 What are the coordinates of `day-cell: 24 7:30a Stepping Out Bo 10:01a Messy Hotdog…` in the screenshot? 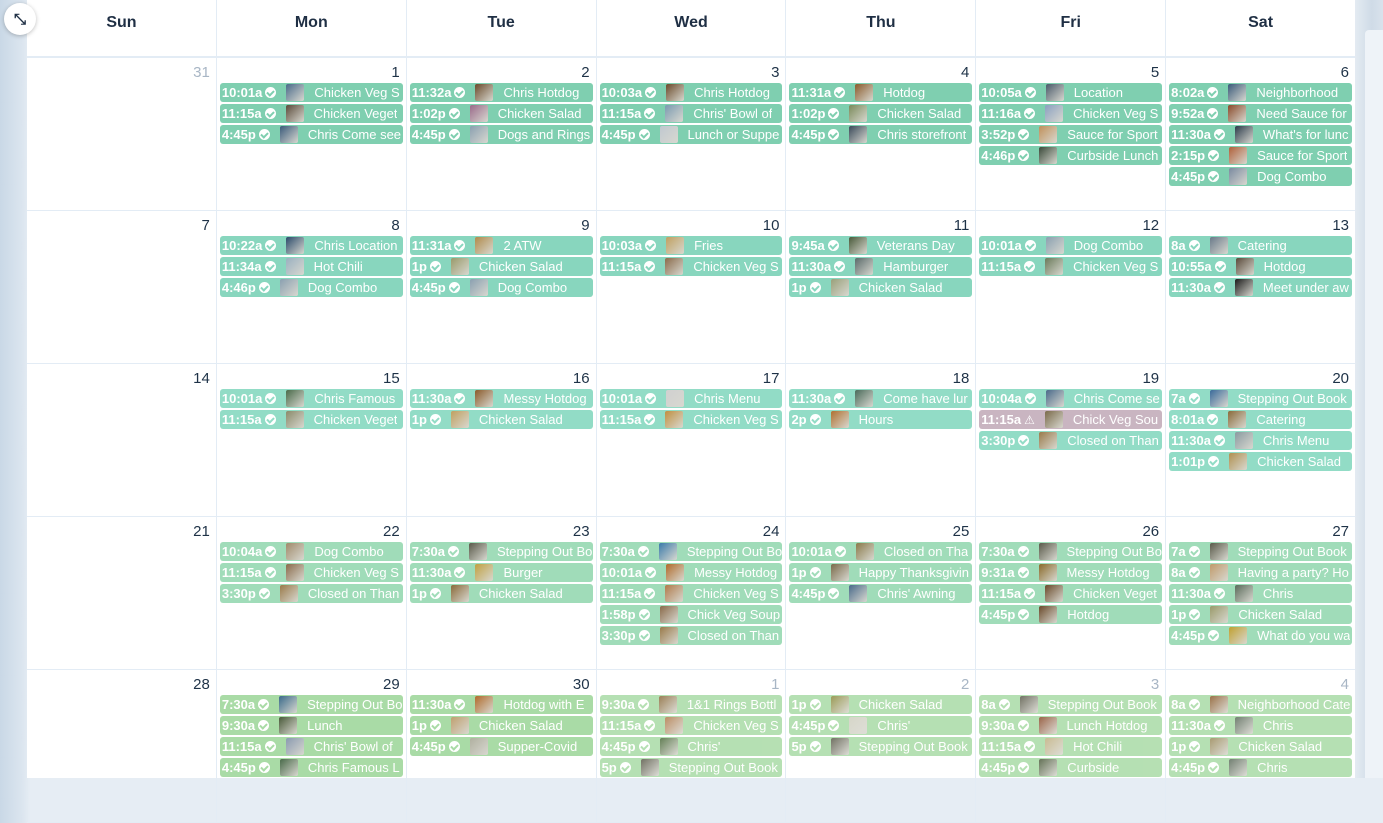 It's located at (690, 593).